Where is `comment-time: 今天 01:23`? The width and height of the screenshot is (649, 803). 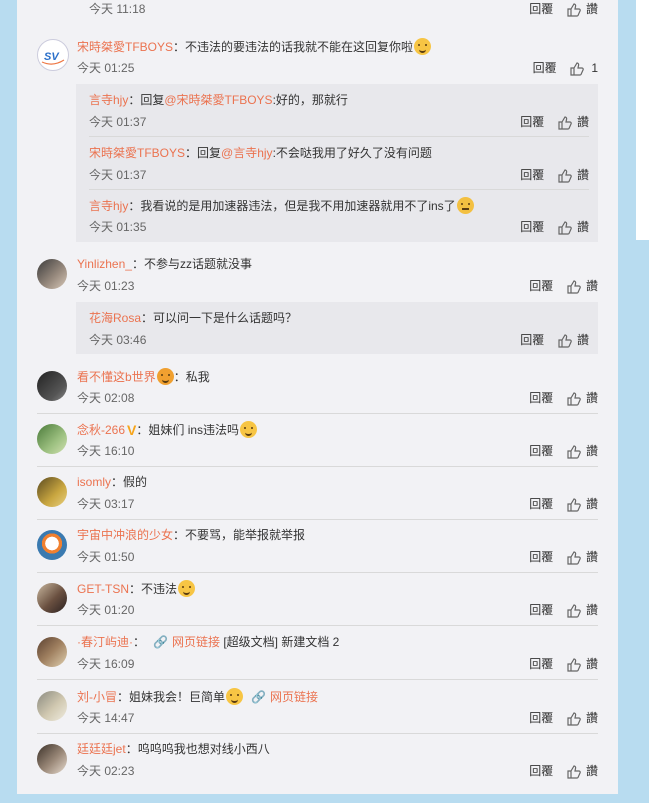
comment-time: 今天 01:23 is located at coordinates (106, 286).